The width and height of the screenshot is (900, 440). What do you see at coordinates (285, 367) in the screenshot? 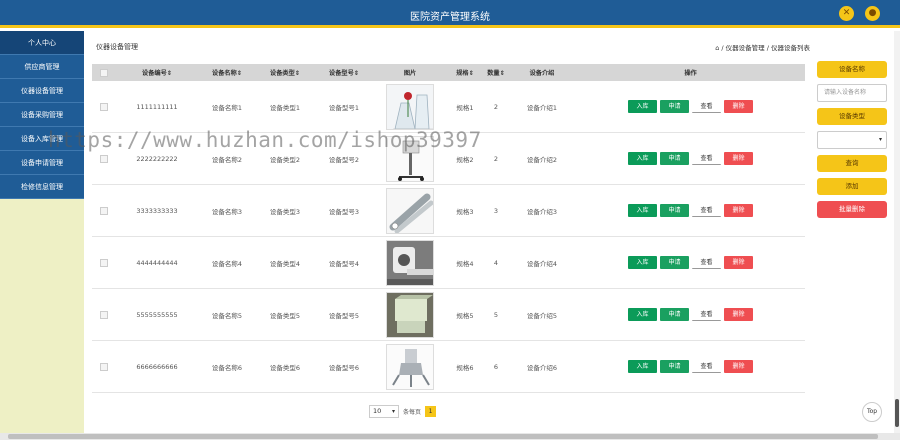
I see `cell-type: 设备类型6` at bounding box center [285, 367].